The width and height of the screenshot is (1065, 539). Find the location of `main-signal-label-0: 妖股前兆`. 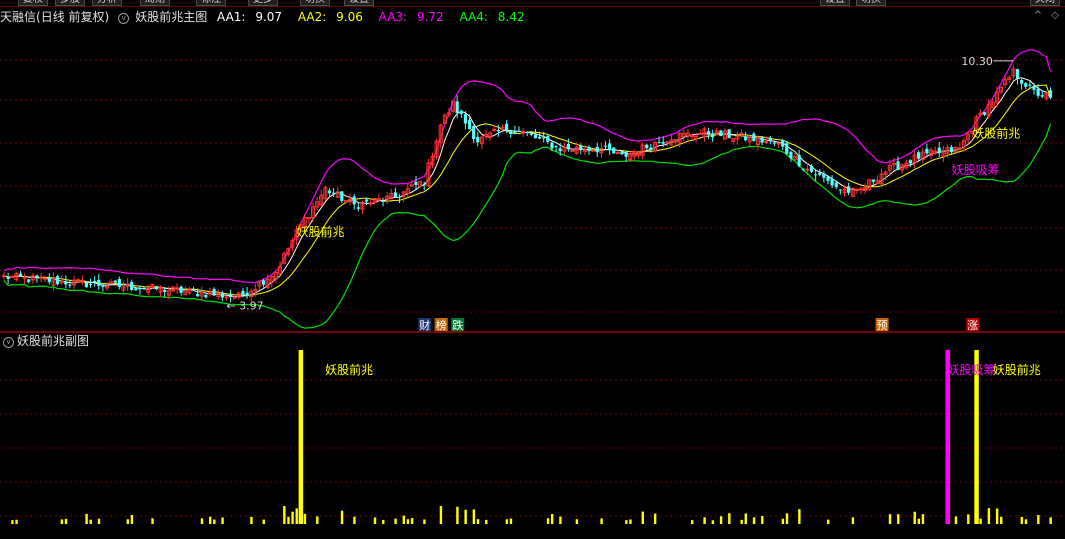

main-signal-label-0: 妖股前兆 is located at coordinates (321, 231).